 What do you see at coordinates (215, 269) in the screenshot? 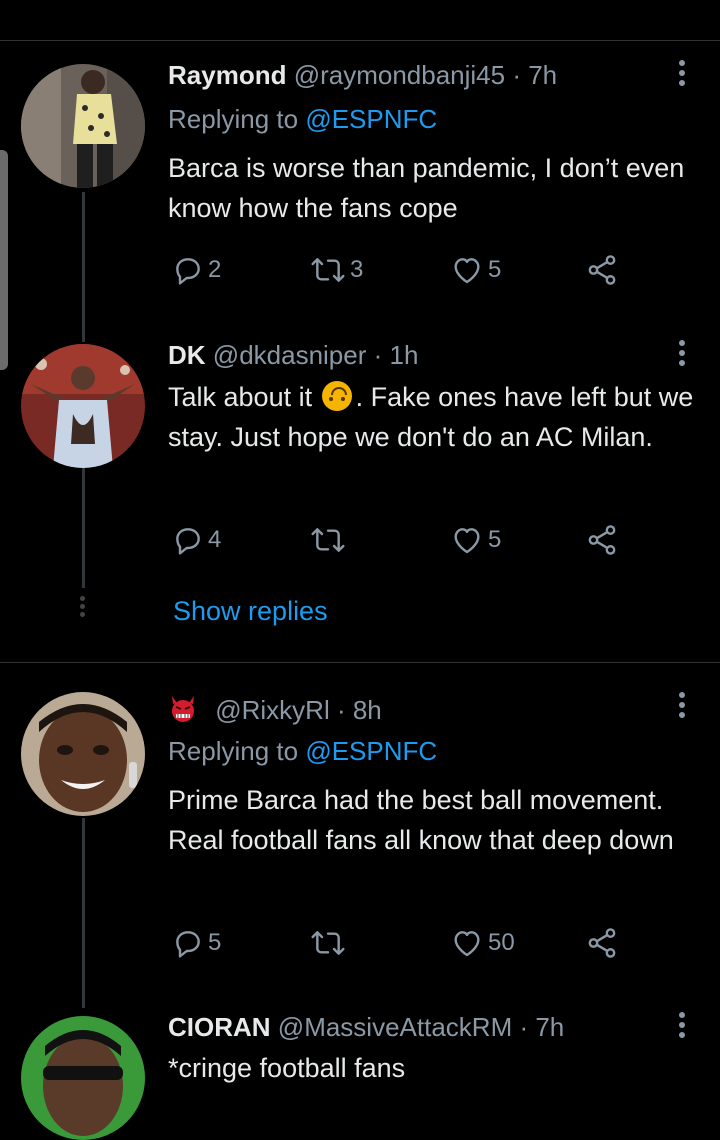
I see `reply-count: 2` at bounding box center [215, 269].